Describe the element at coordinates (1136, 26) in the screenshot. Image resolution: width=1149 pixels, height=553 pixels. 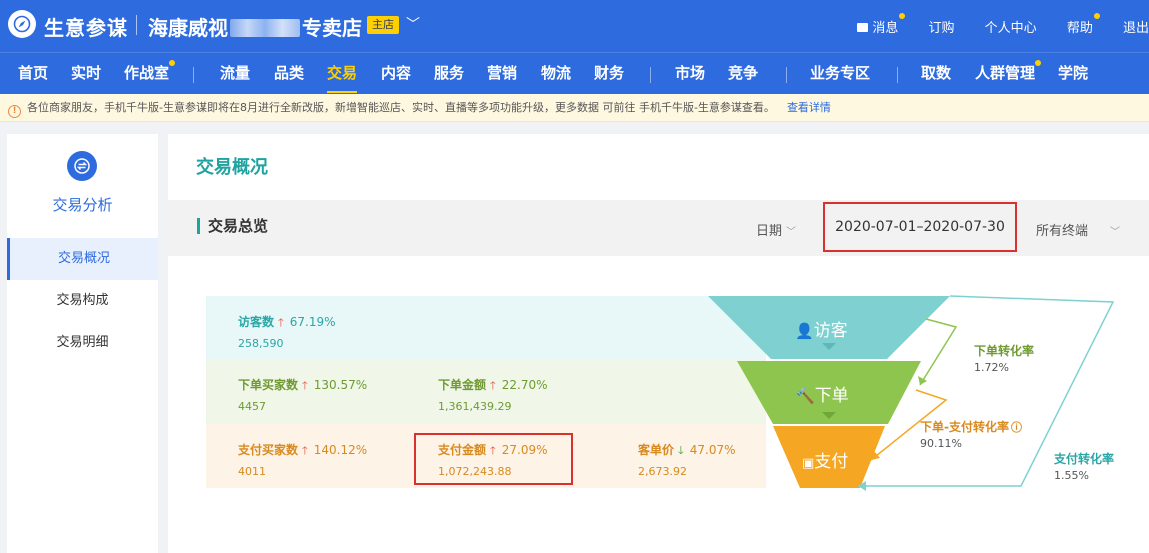
I see `logout-link: 退出` at that location.